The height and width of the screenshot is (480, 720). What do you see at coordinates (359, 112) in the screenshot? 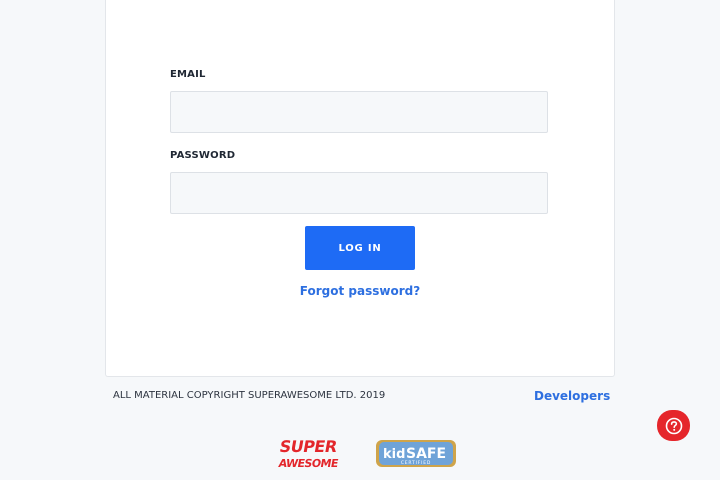
I see `email-field` at bounding box center [359, 112].